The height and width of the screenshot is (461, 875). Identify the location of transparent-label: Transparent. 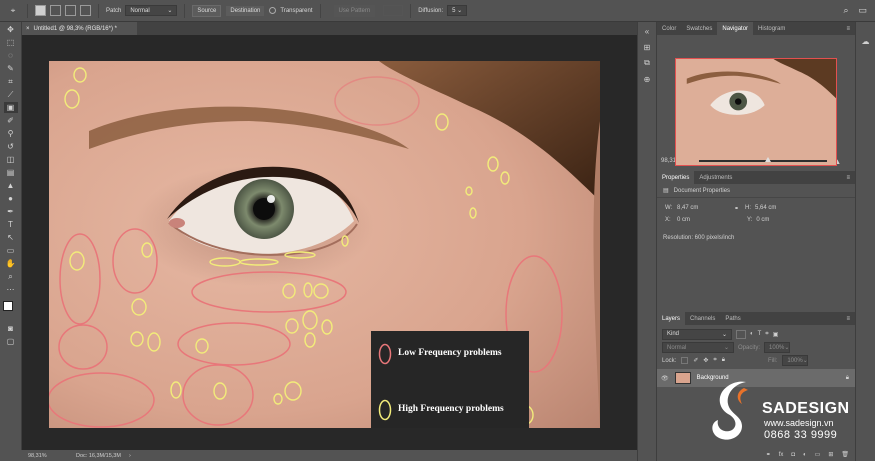
(296, 10).